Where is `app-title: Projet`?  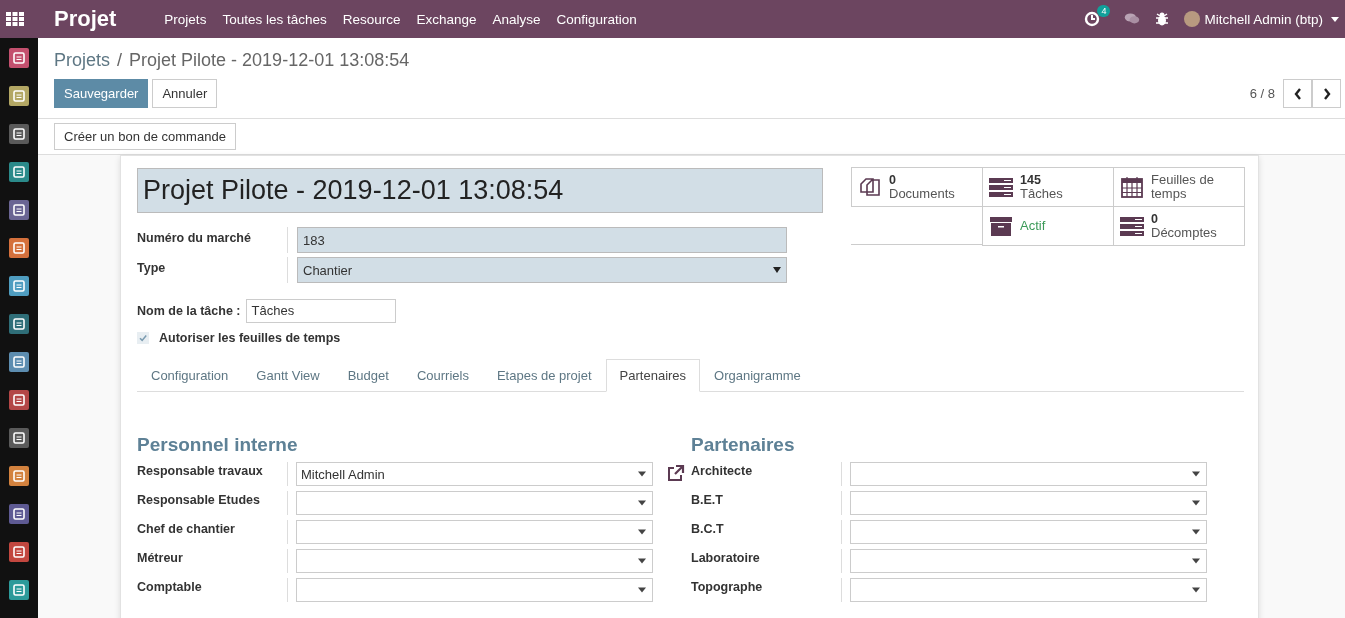 app-title: Projet is located at coordinates (85, 19).